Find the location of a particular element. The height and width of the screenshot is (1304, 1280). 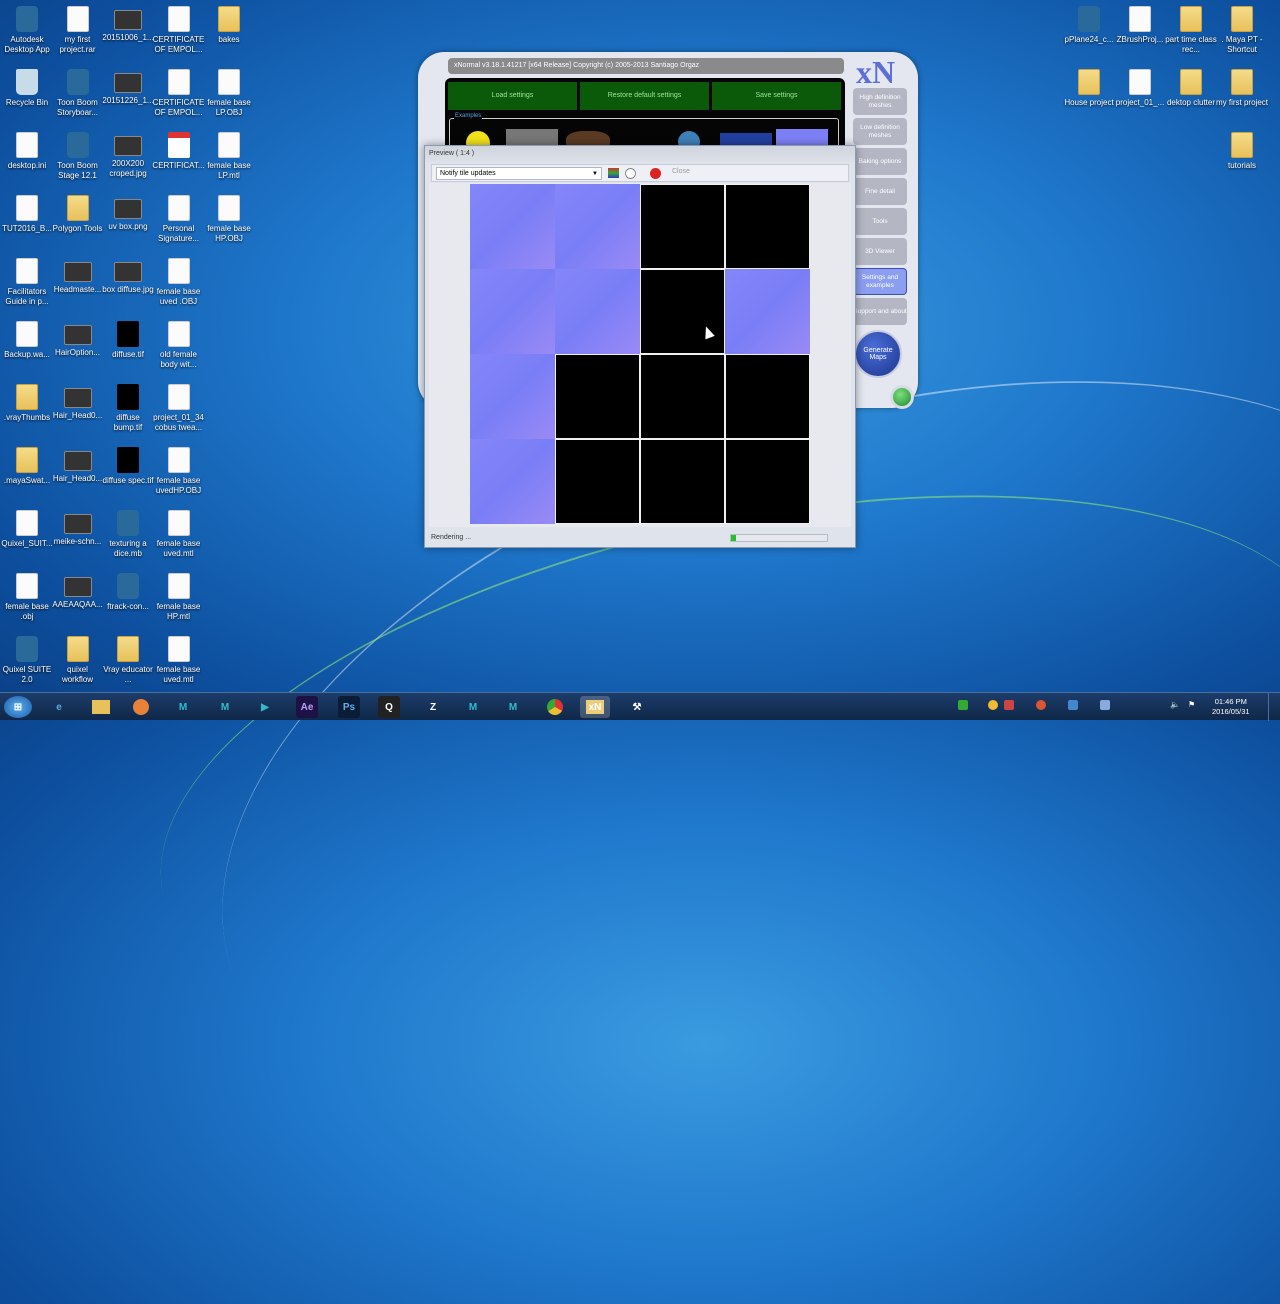

taskbar-ie-icon: e is located at coordinates (59, 707).